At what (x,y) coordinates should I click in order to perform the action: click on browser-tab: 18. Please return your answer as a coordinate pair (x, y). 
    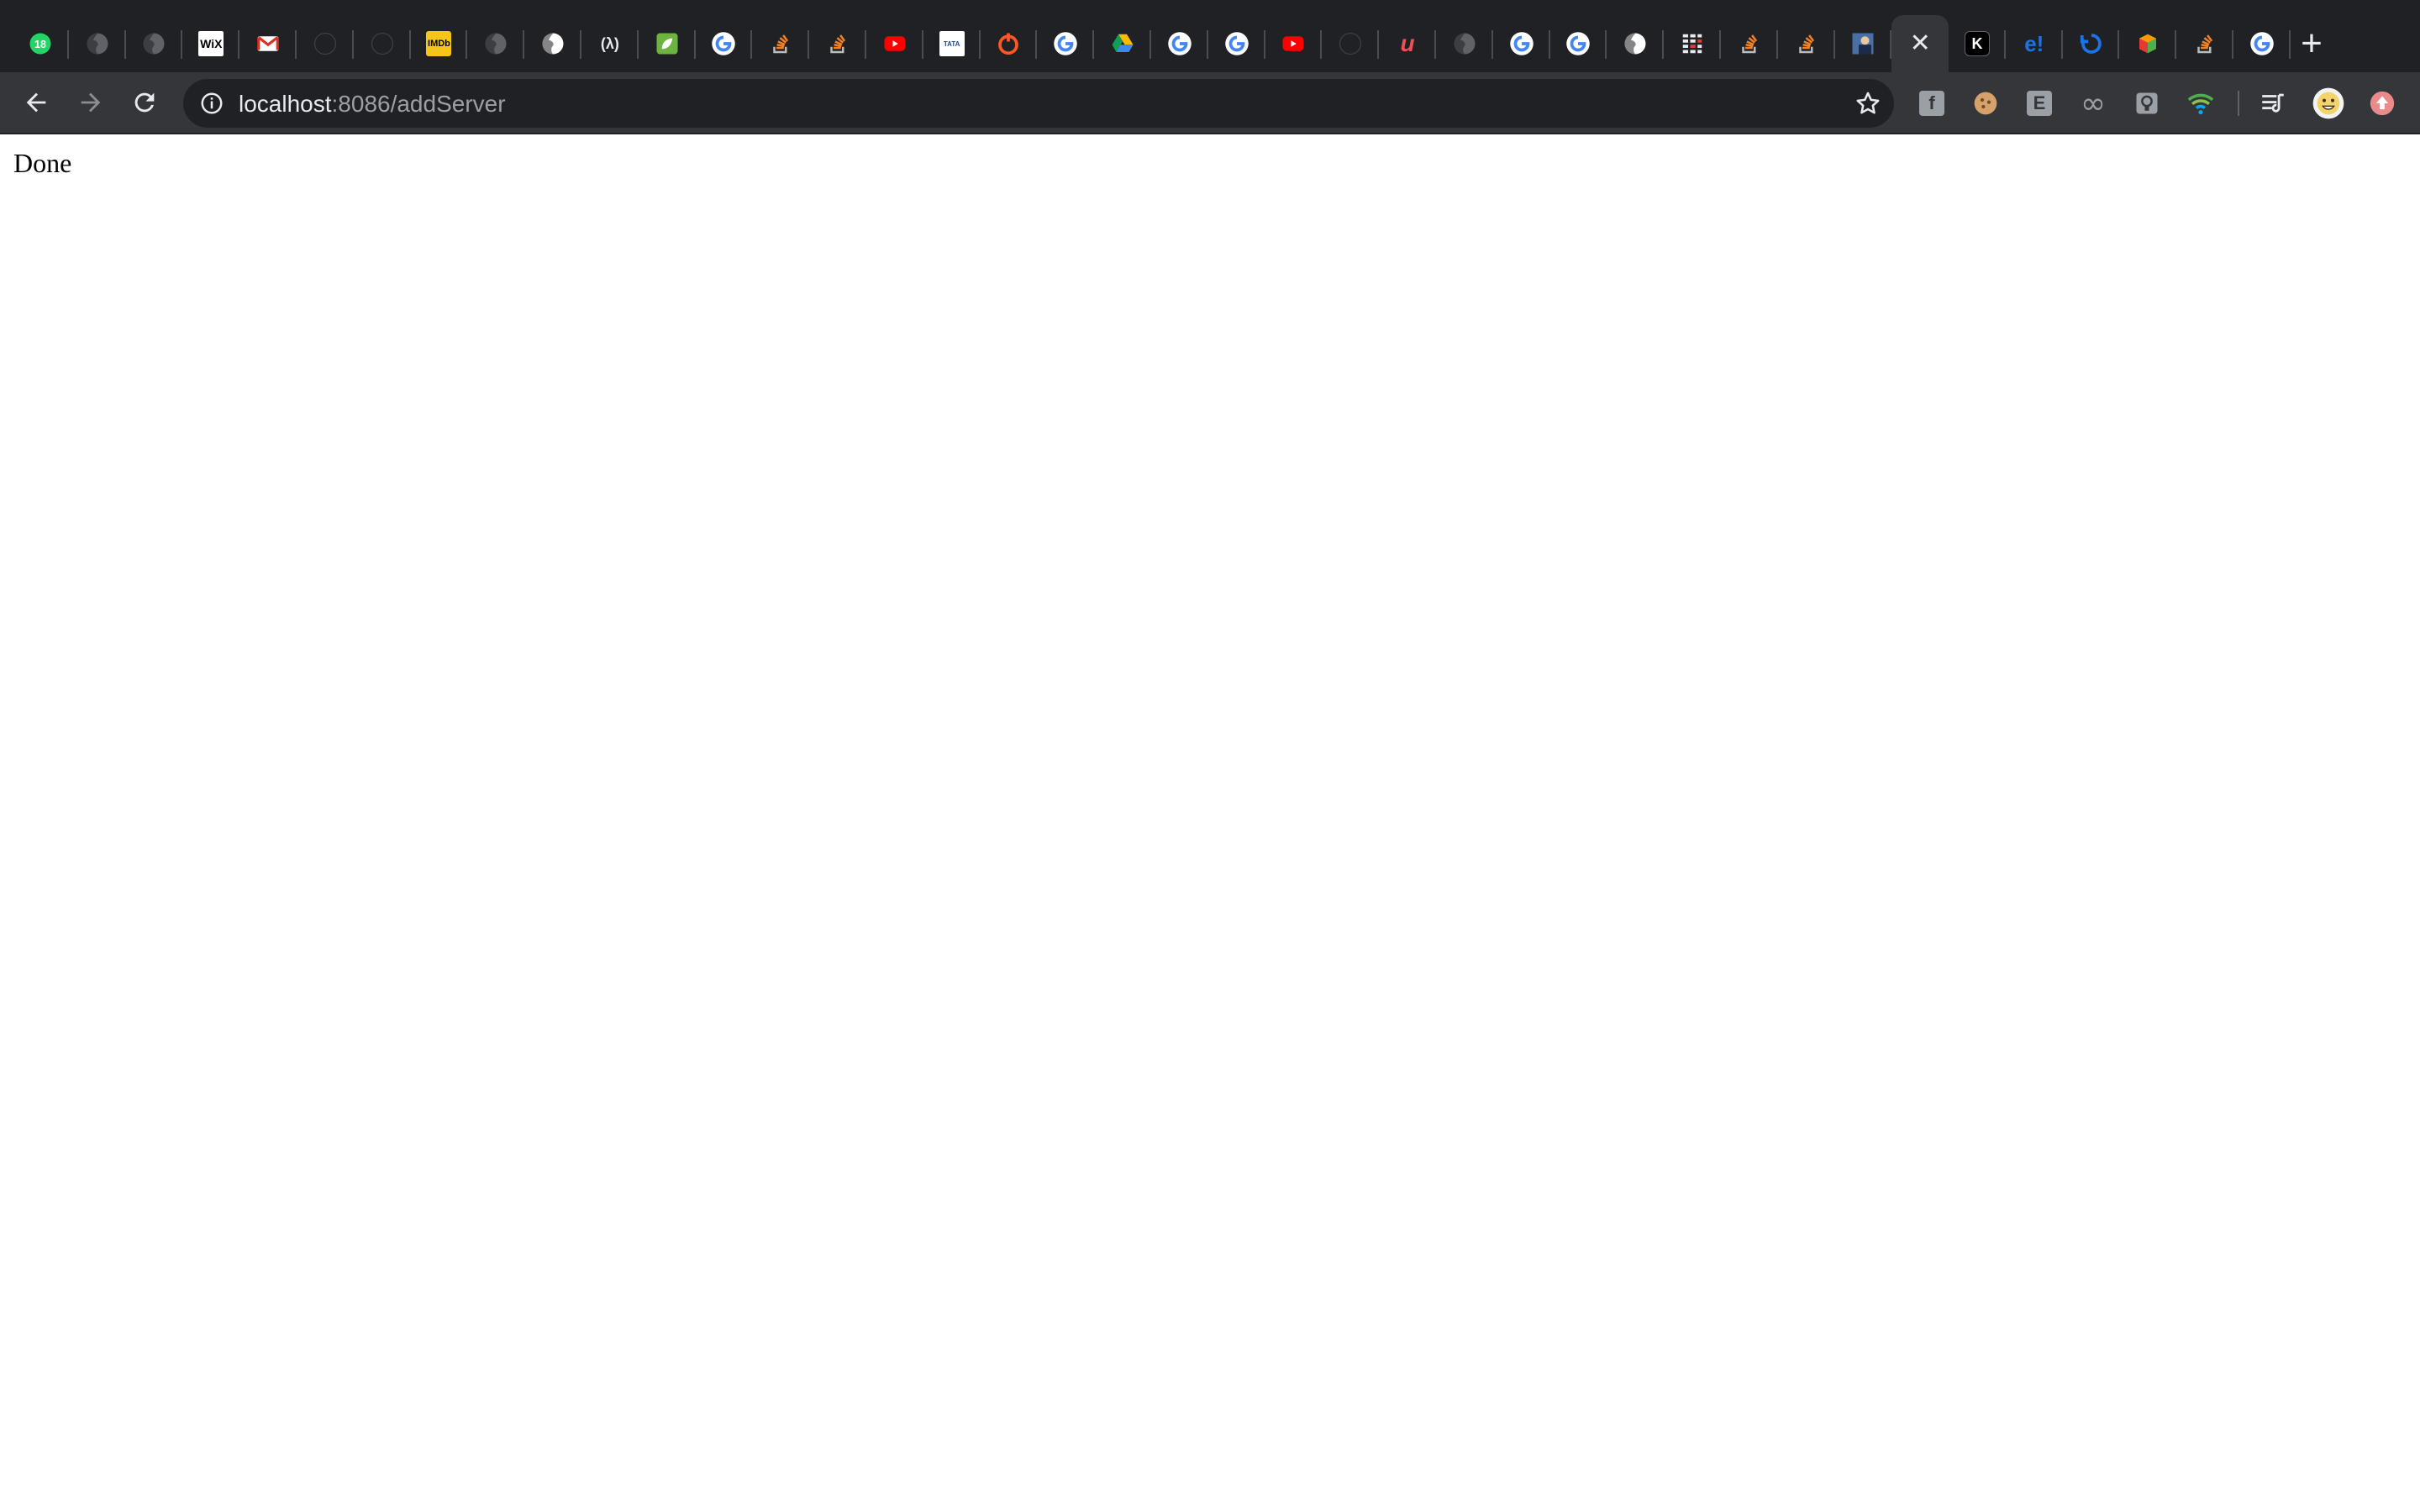
    Looking at the image, I should click on (40, 43).